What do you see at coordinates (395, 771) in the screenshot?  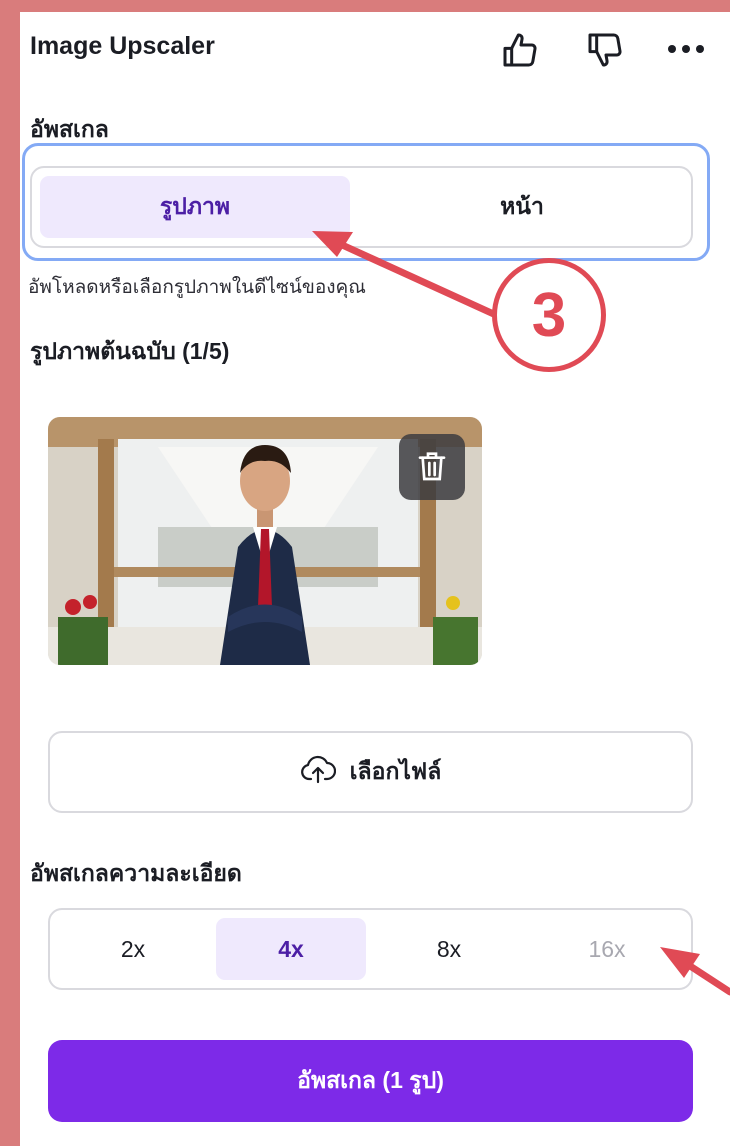 I see `choose-file-label: เลือกไฟล์` at bounding box center [395, 771].